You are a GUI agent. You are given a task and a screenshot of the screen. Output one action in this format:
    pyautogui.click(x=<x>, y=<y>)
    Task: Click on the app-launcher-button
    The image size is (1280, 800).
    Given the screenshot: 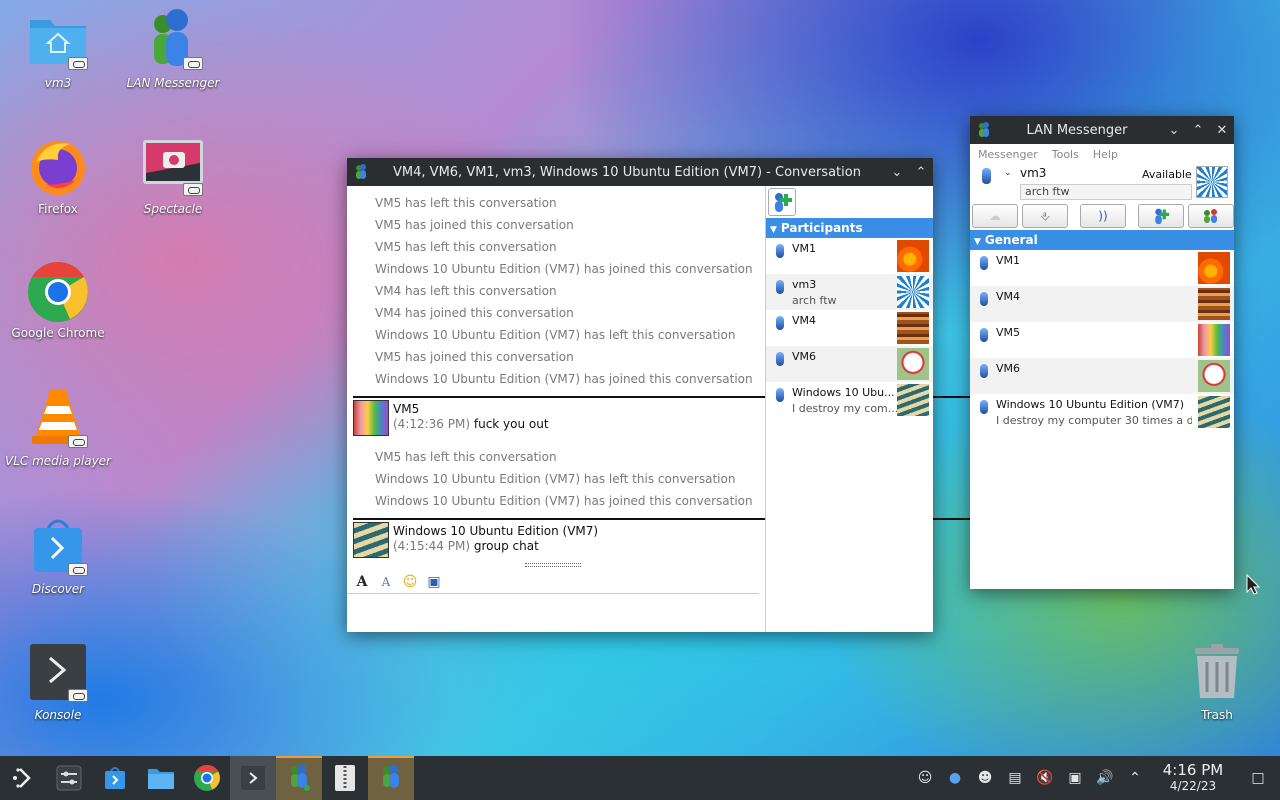 What is the action you would take?
    pyautogui.click(x=23, y=778)
    